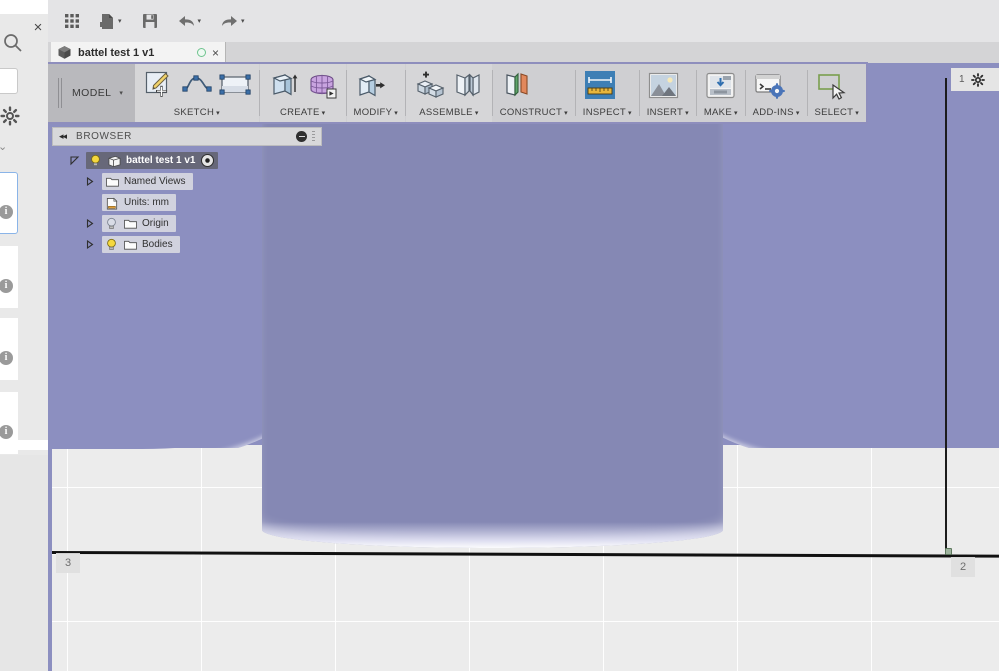 The image size is (999, 671). Describe the element at coordinates (9, 277) in the screenshot. I see `result-card-2: i` at that location.